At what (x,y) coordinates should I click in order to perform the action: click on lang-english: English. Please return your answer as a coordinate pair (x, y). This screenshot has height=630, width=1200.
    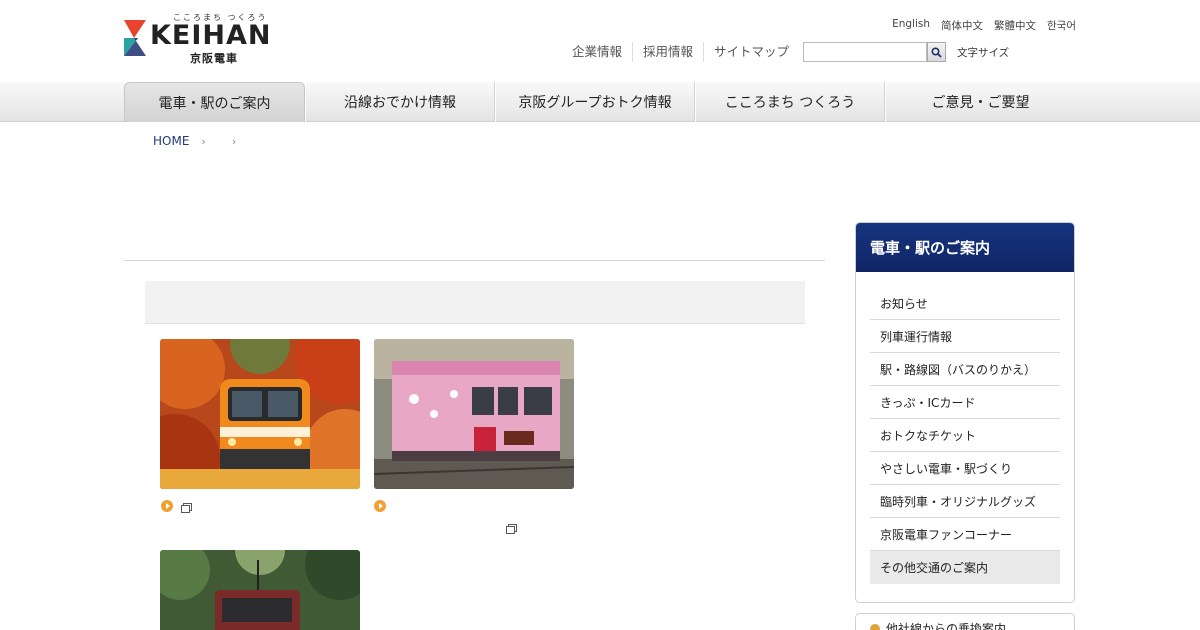
    Looking at the image, I should click on (911, 25).